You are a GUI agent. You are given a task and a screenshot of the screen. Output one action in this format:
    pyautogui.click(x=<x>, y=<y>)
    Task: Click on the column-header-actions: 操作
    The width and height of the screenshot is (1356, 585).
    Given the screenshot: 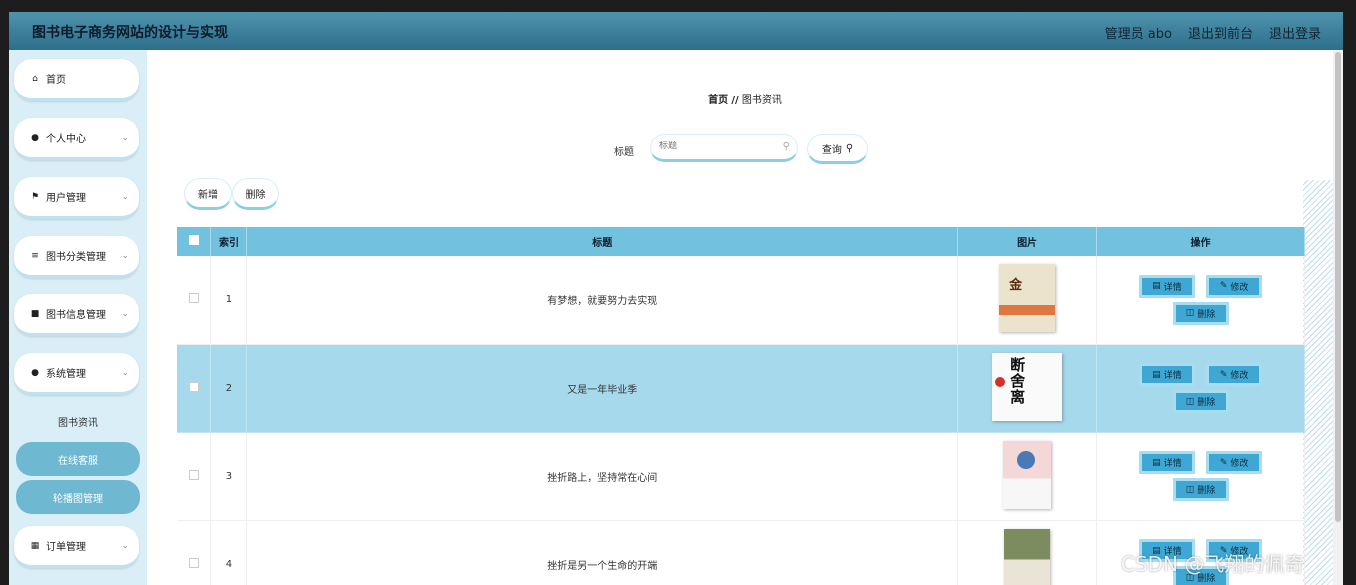 What is the action you would take?
    pyautogui.click(x=1200, y=241)
    